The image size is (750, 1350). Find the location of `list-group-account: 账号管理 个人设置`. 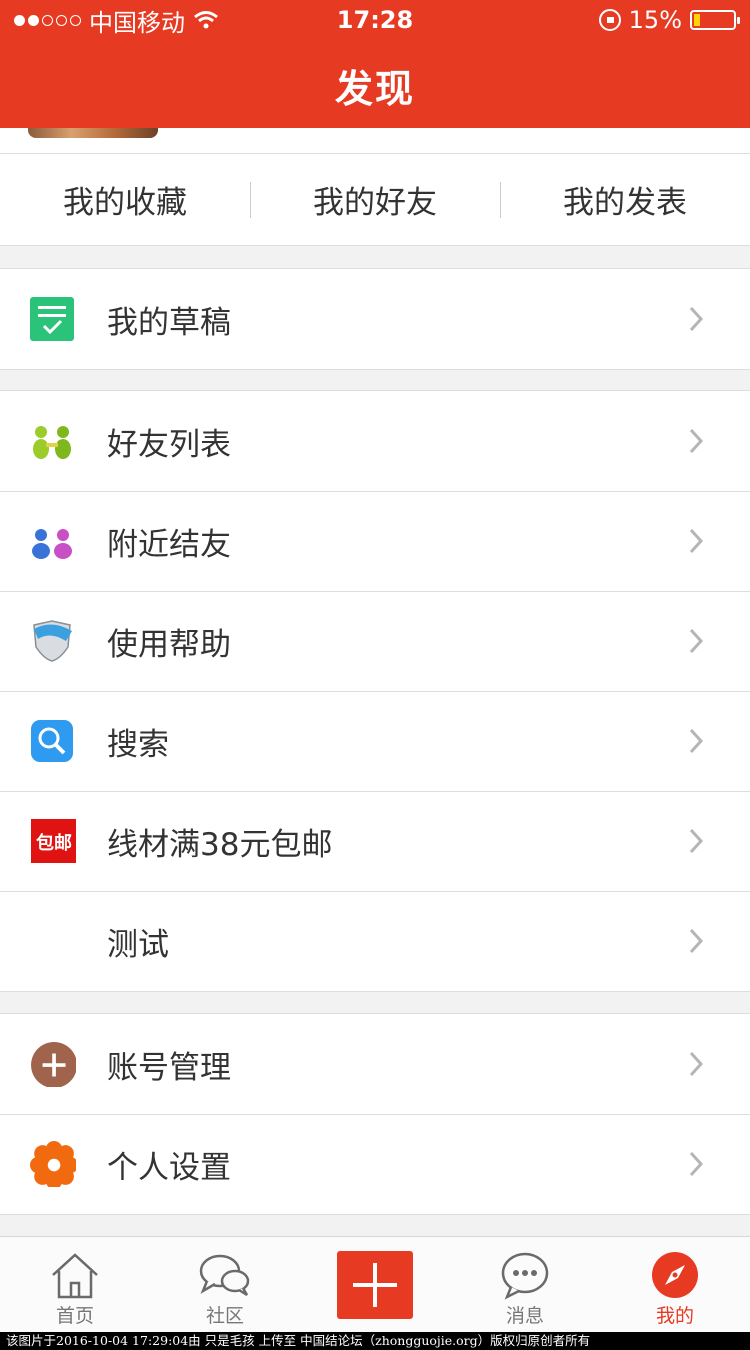

list-group-account: 账号管理 个人设置 is located at coordinates (375, 1114).